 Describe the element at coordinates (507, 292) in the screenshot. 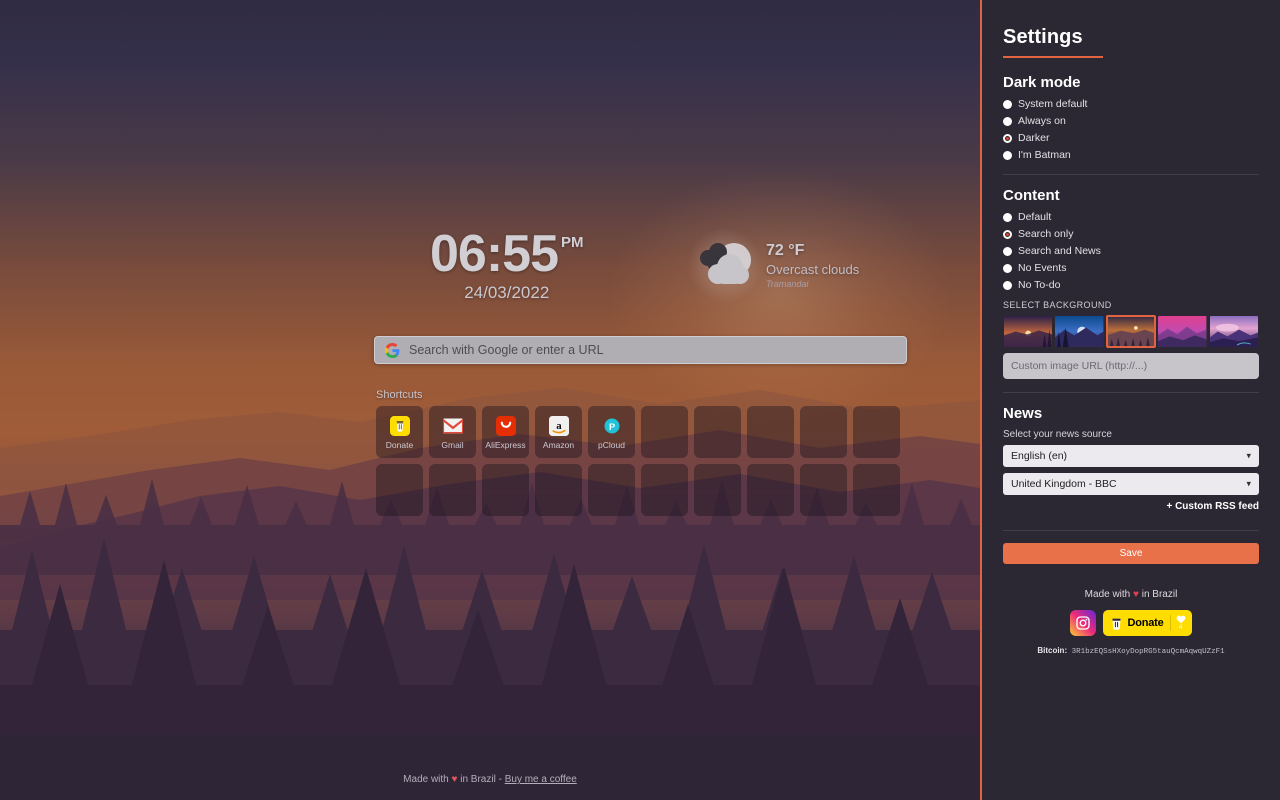

I see `clock-date: 24/03/2022` at that location.